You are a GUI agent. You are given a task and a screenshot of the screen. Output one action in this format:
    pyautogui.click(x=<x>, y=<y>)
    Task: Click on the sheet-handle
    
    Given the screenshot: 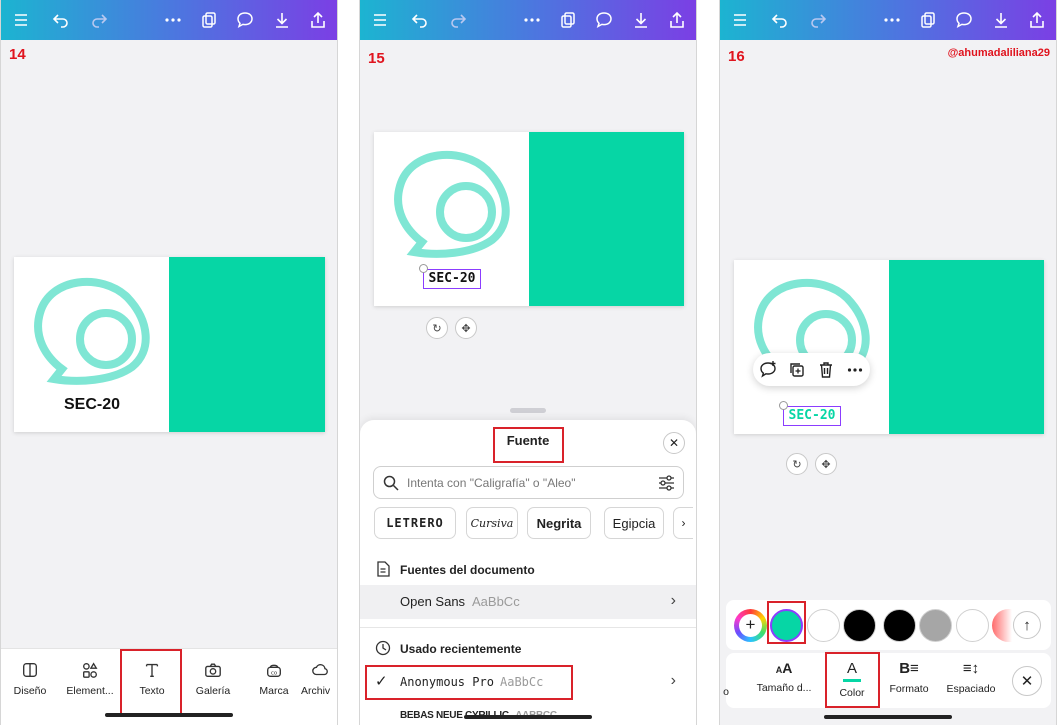 What is the action you would take?
    pyautogui.click(x=528, y=410)
    